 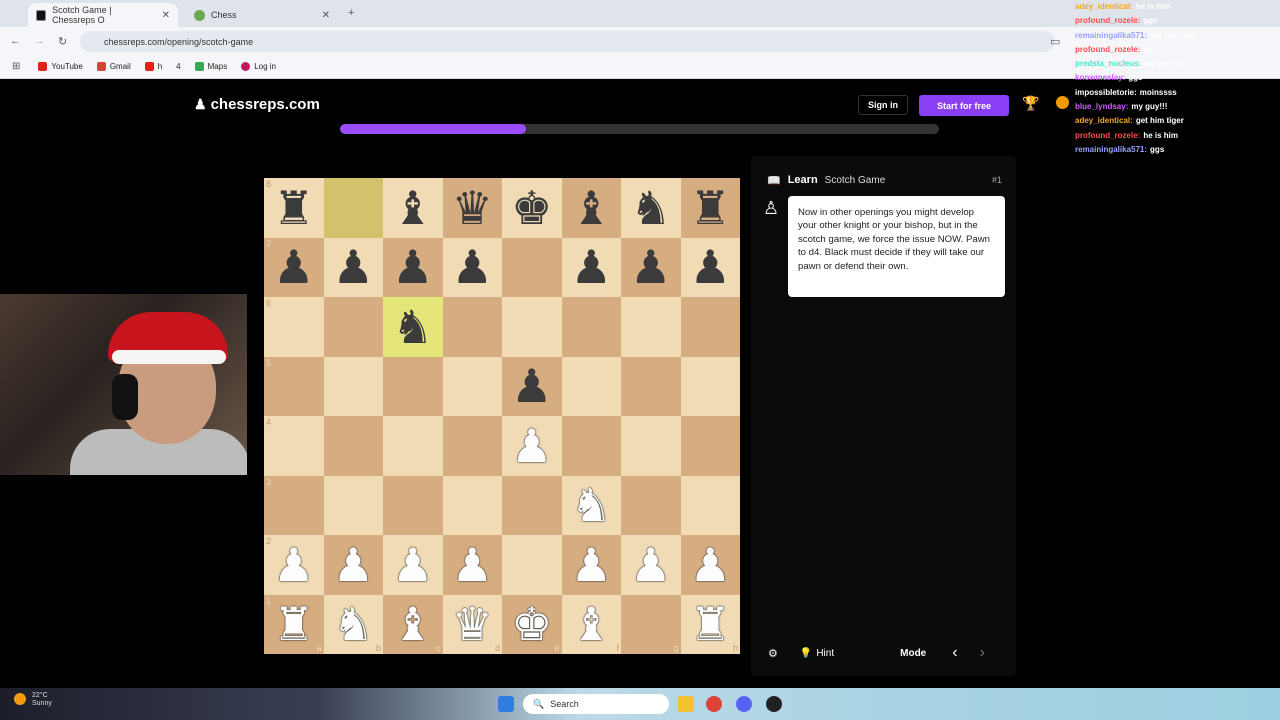 I want to click on square-f8: ♝, so click(x=591, y=208).